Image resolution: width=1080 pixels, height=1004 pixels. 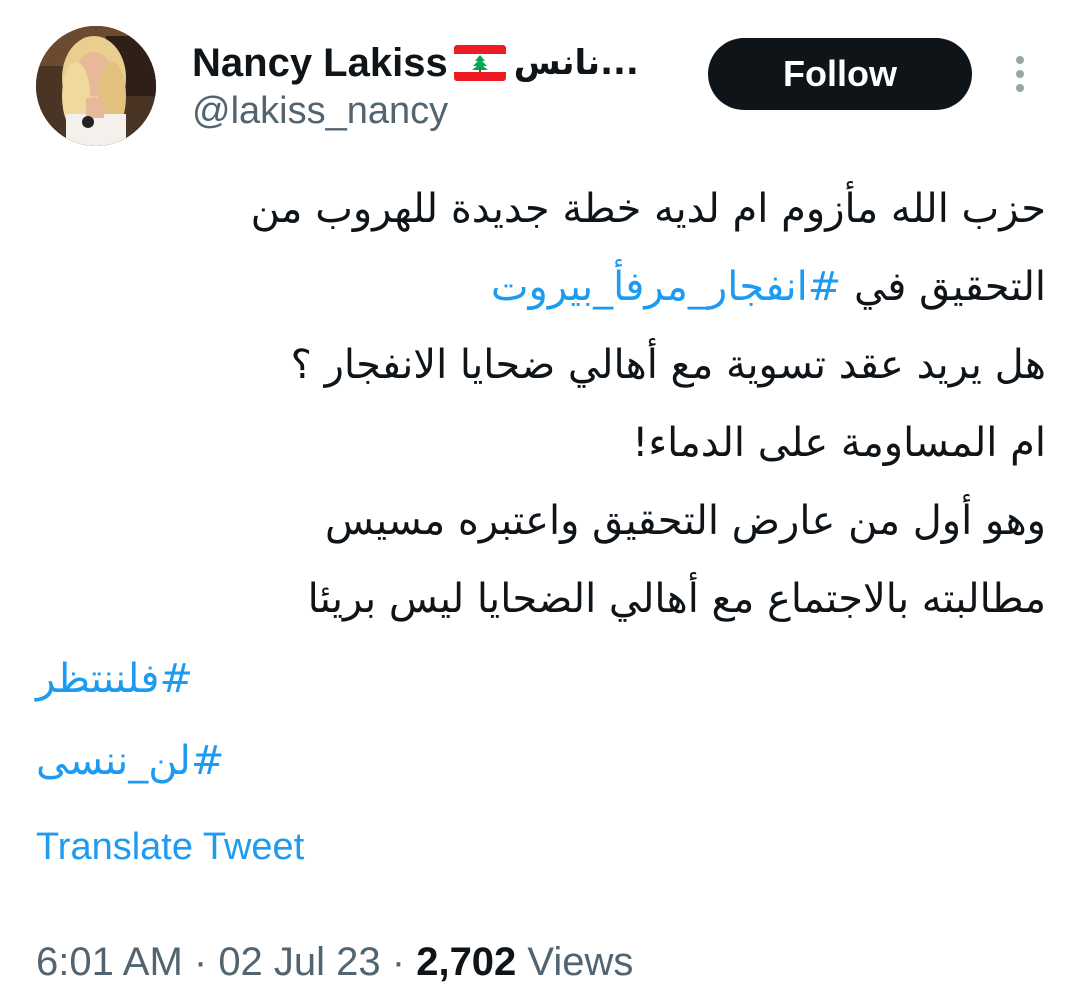 What do you see at coordinates (109, 962) in the screenshot?
I see `tweet-time: 6:01 AM` at bounding box center [109, 962].